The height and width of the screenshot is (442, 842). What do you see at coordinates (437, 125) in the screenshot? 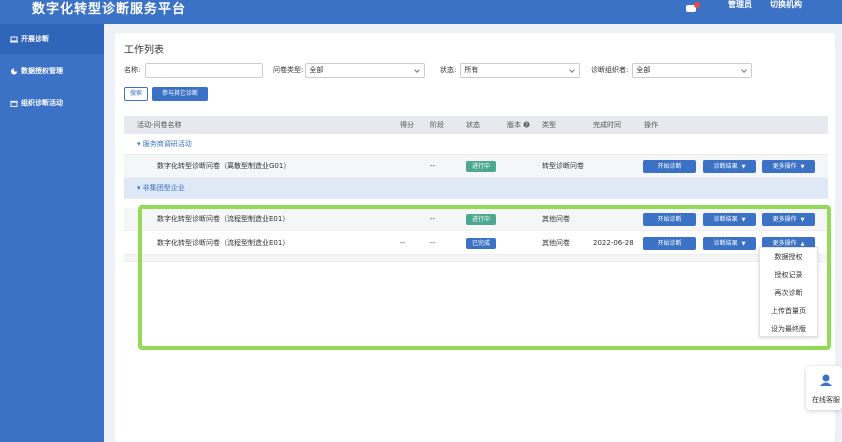
I see `col-header-stage: 阶段` at bounding box center [437, 125].